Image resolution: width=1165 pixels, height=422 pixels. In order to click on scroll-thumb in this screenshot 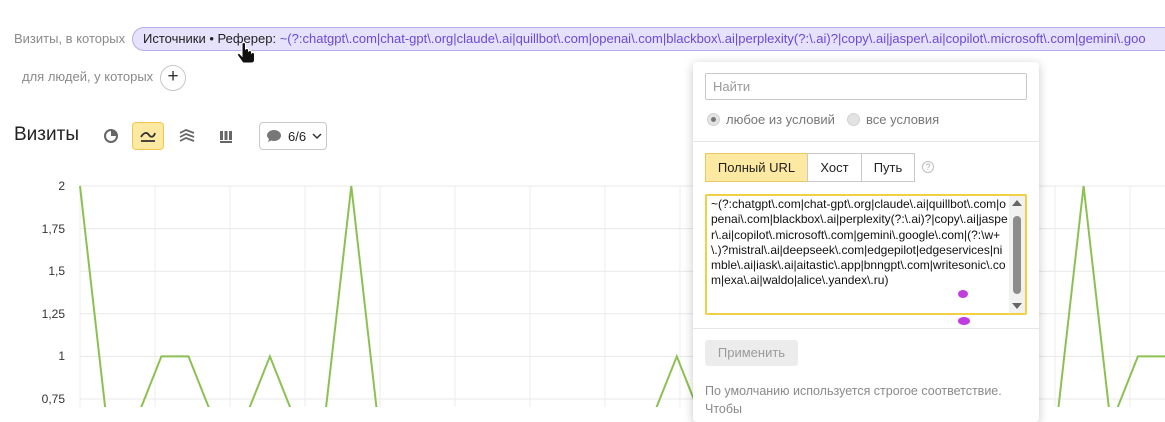, I will do `click(1017, 255)`.